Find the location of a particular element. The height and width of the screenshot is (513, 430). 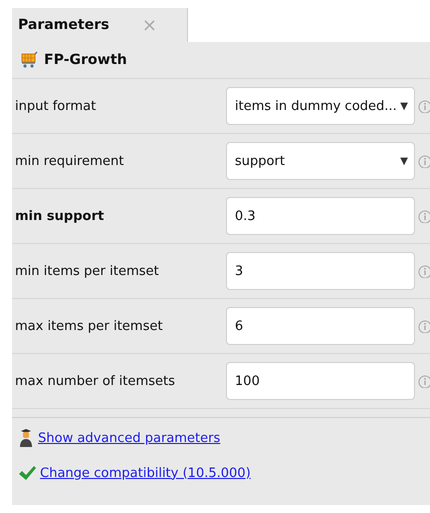

dropdown: support ▼ is located at coordinates (320, 161).